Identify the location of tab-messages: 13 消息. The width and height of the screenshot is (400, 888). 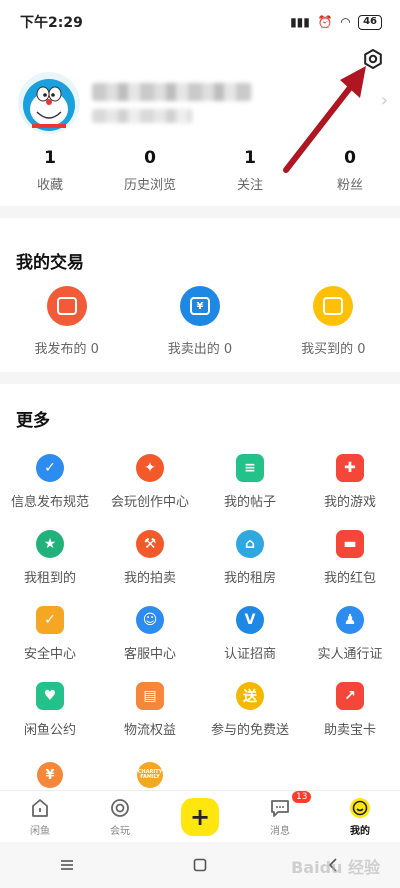
(280, 813).